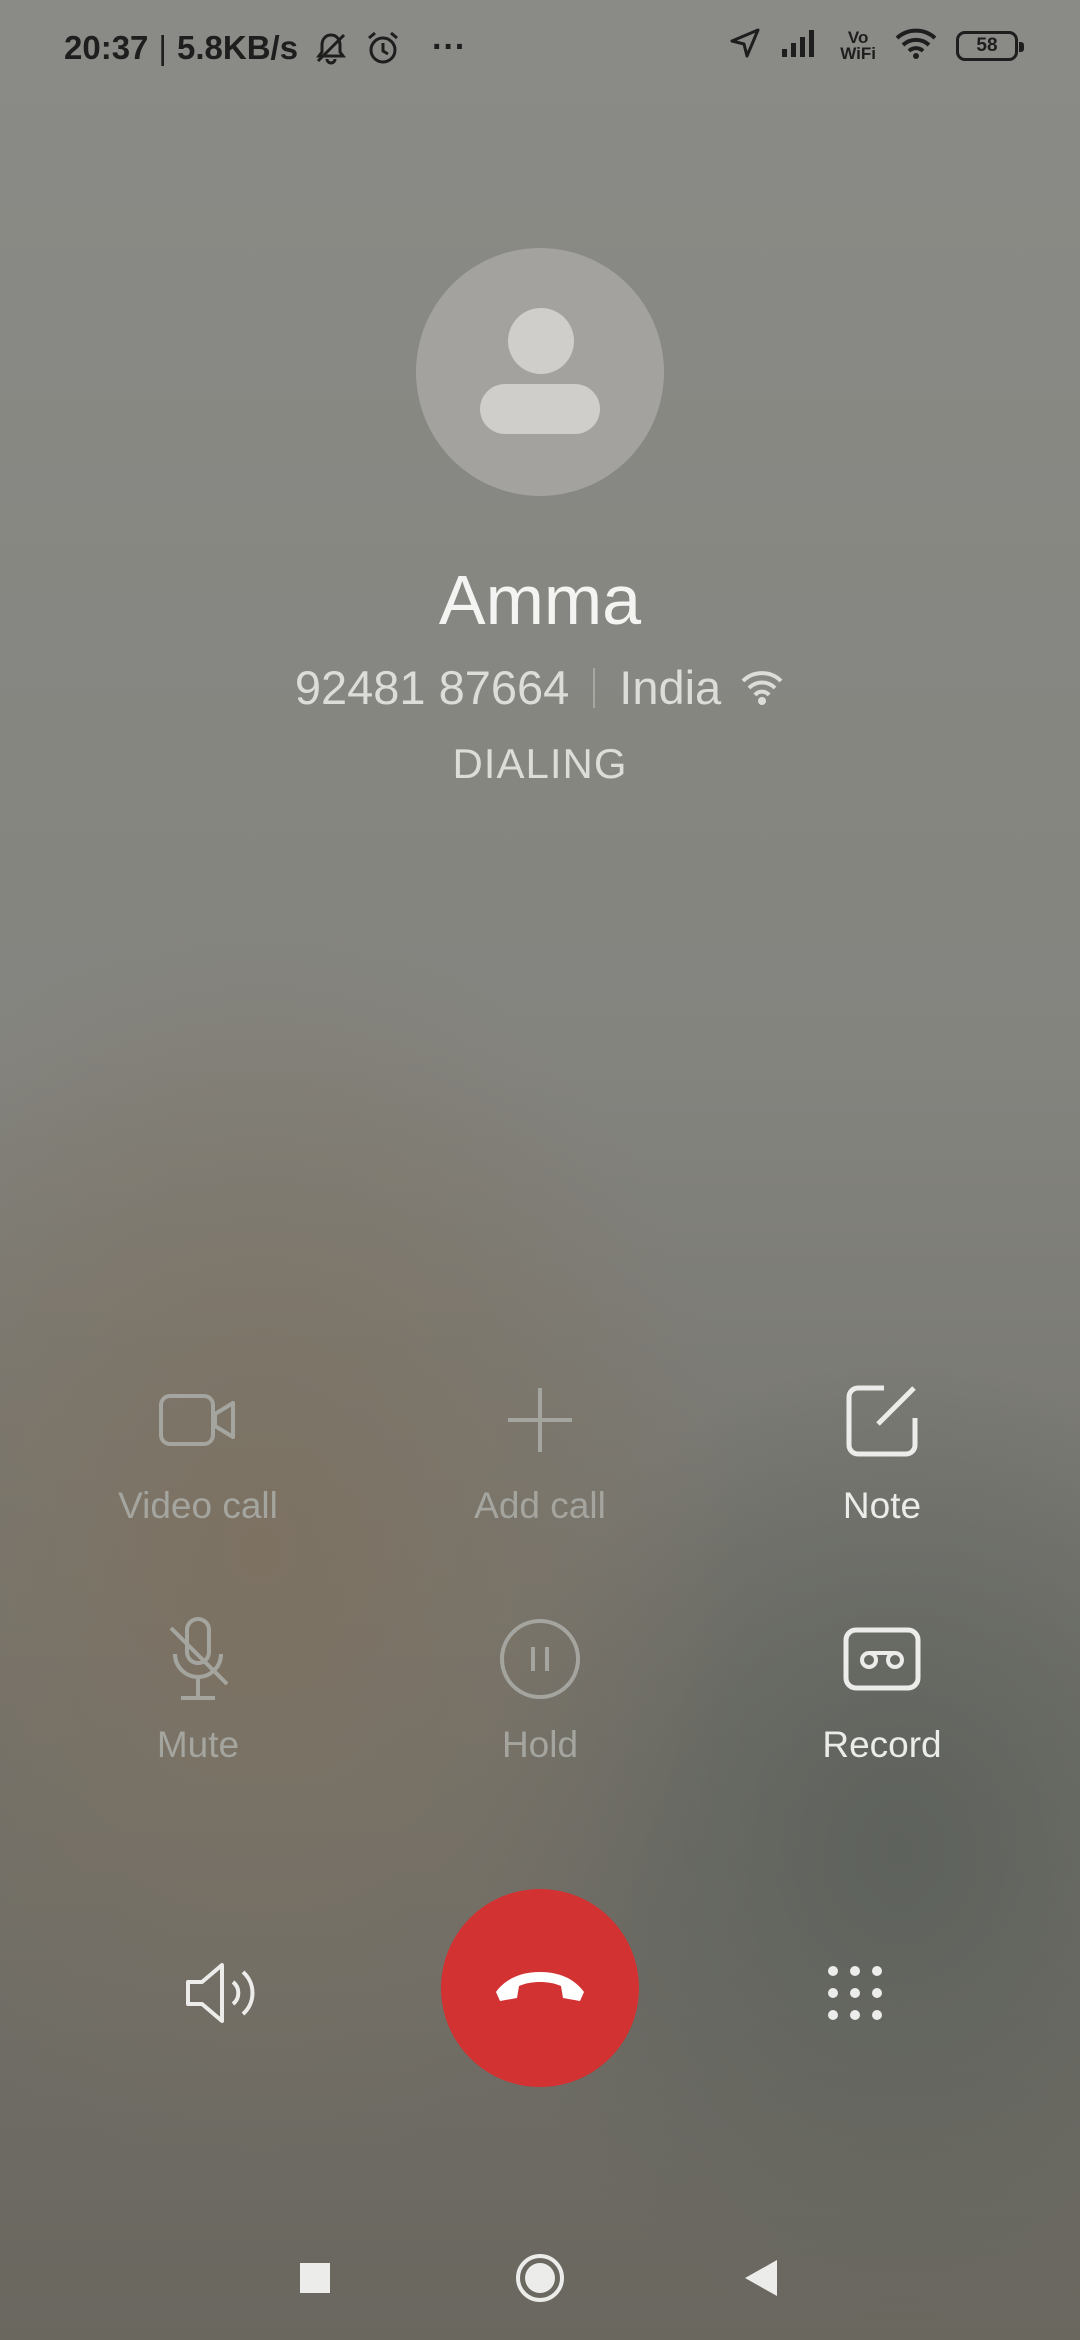  Describe the element at coordinates (540, 1420) in the screenshot. I see `plus-icon` at that location.